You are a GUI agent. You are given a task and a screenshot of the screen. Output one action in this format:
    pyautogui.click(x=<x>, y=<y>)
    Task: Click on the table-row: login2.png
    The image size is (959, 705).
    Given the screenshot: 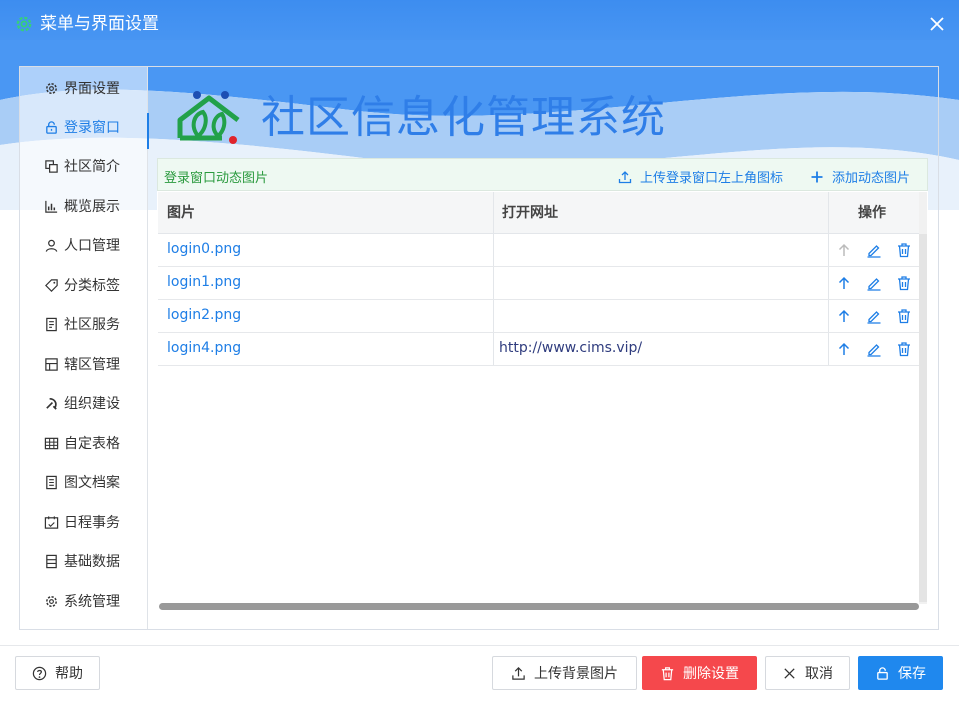 What is the action you would take?
    pyautogui.click(x=538, y=316)
    